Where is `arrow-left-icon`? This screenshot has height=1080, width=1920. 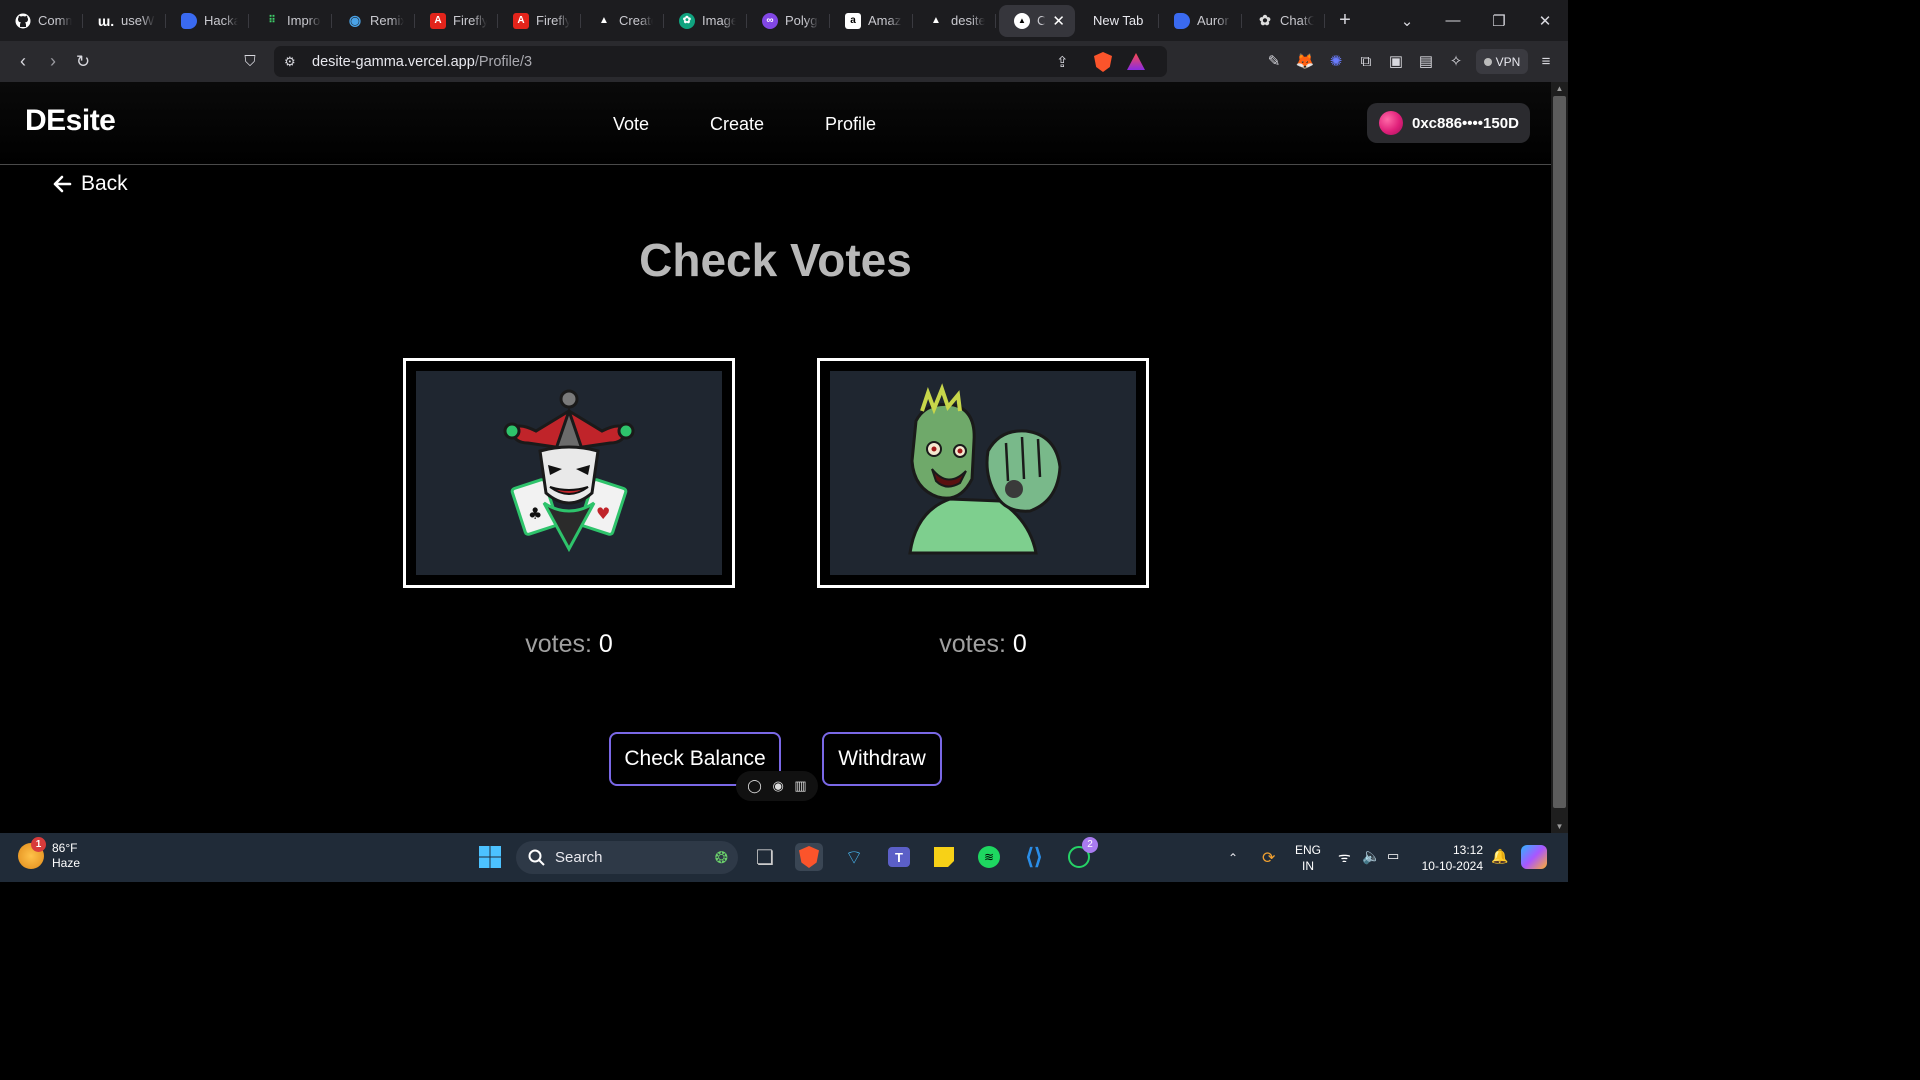
arrow-left-icon is located at coordinates (62, 184).